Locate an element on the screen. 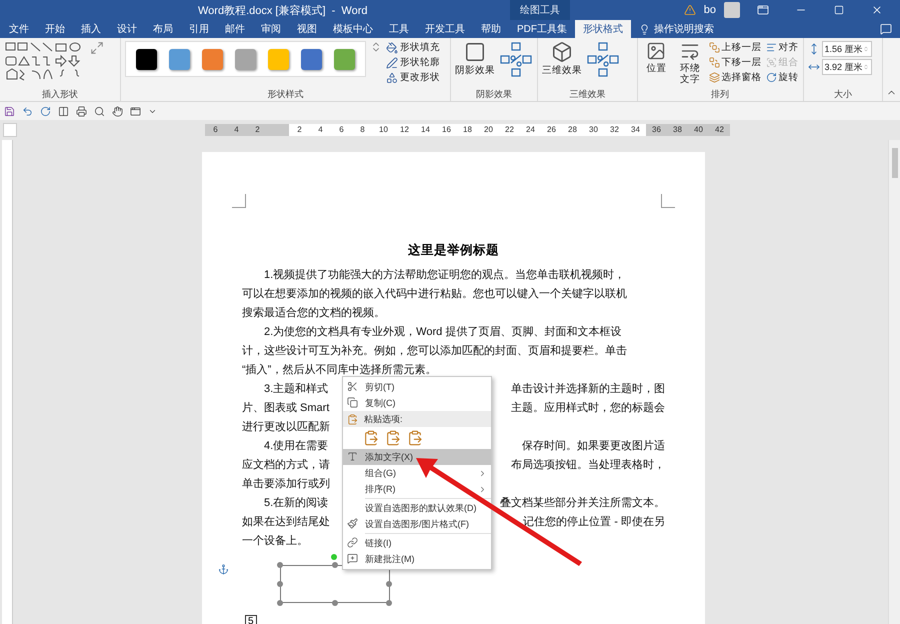 The height and width of the screenshot is (624, 900). ribbon-command: 更改形状 is located at coordinates (413, 77).